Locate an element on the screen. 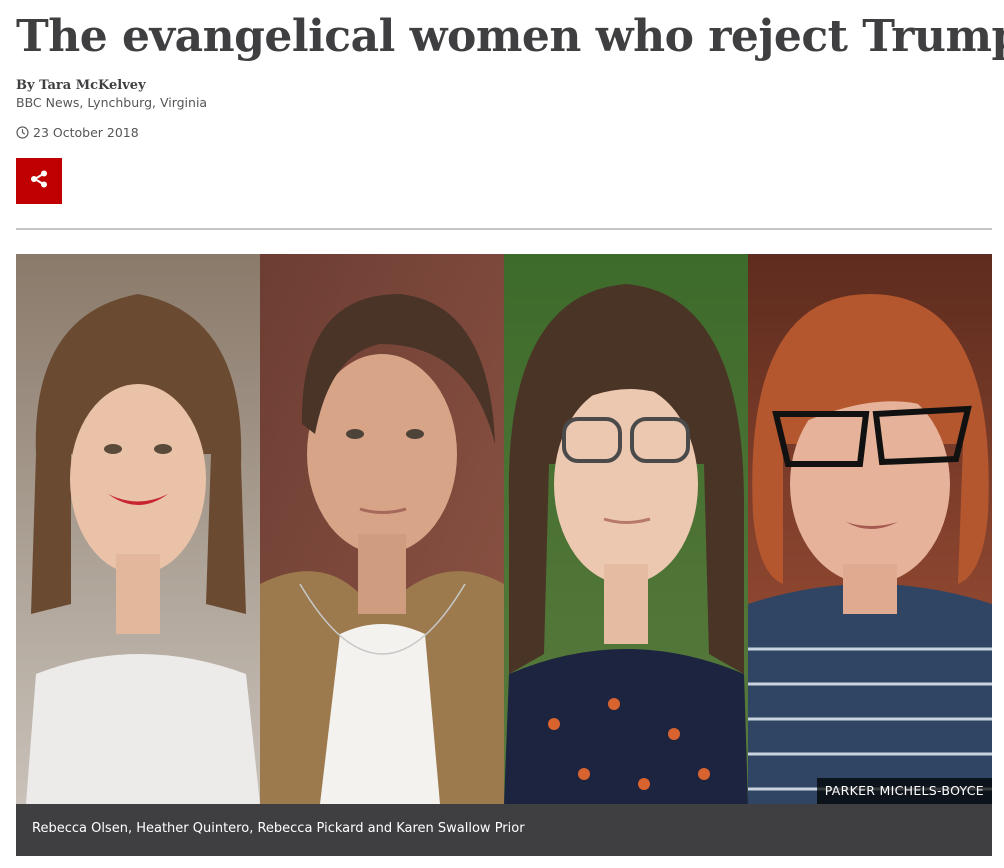 The width and height of the screenshot is (1004, 868). article-headline: The evangelical women who reject Trump is located at coordinates (510, 36).